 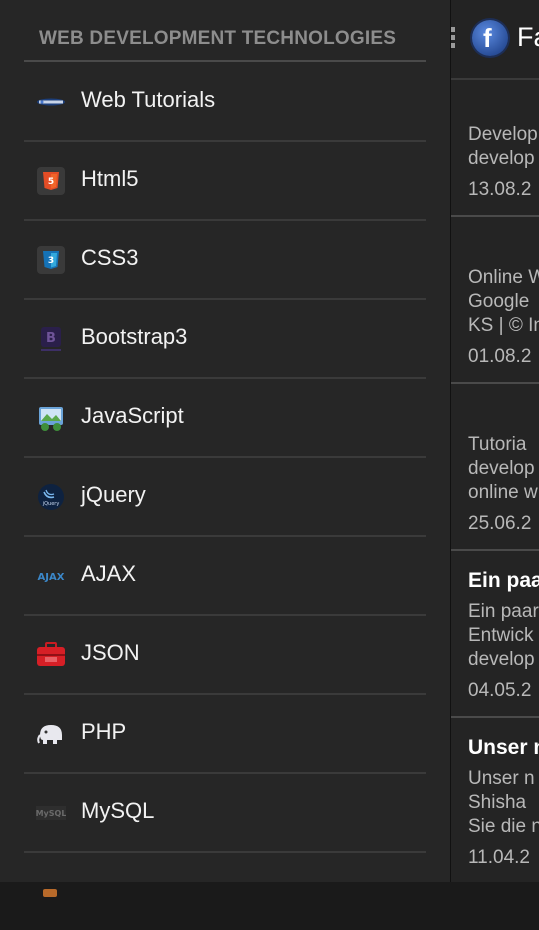 I want to click on feed-post: Develop develop 13.08.2, so click(x=494, y=148).